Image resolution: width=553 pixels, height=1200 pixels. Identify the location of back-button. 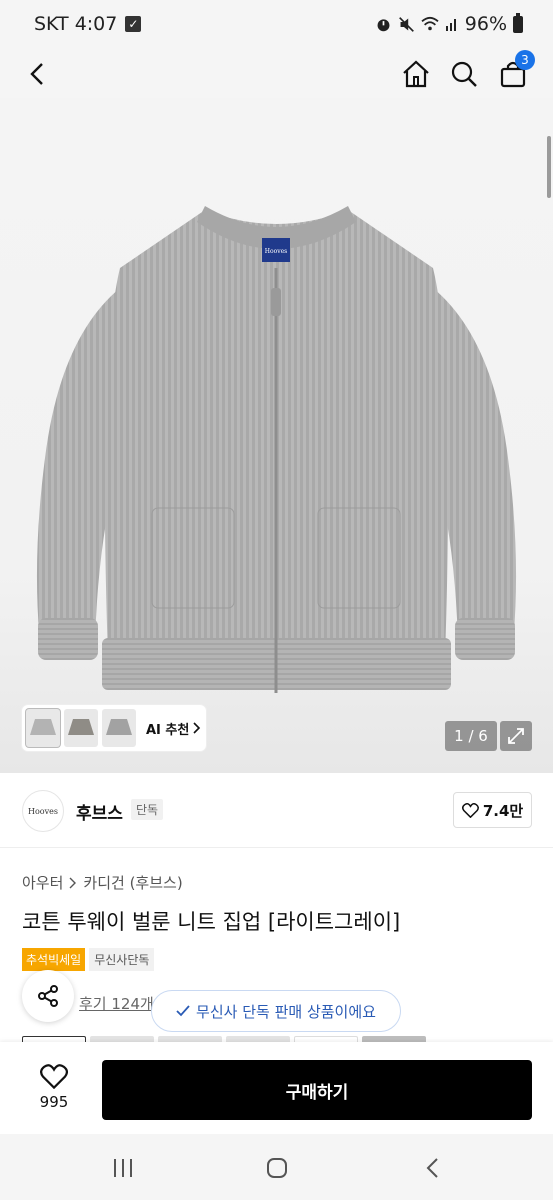
(38, 74).